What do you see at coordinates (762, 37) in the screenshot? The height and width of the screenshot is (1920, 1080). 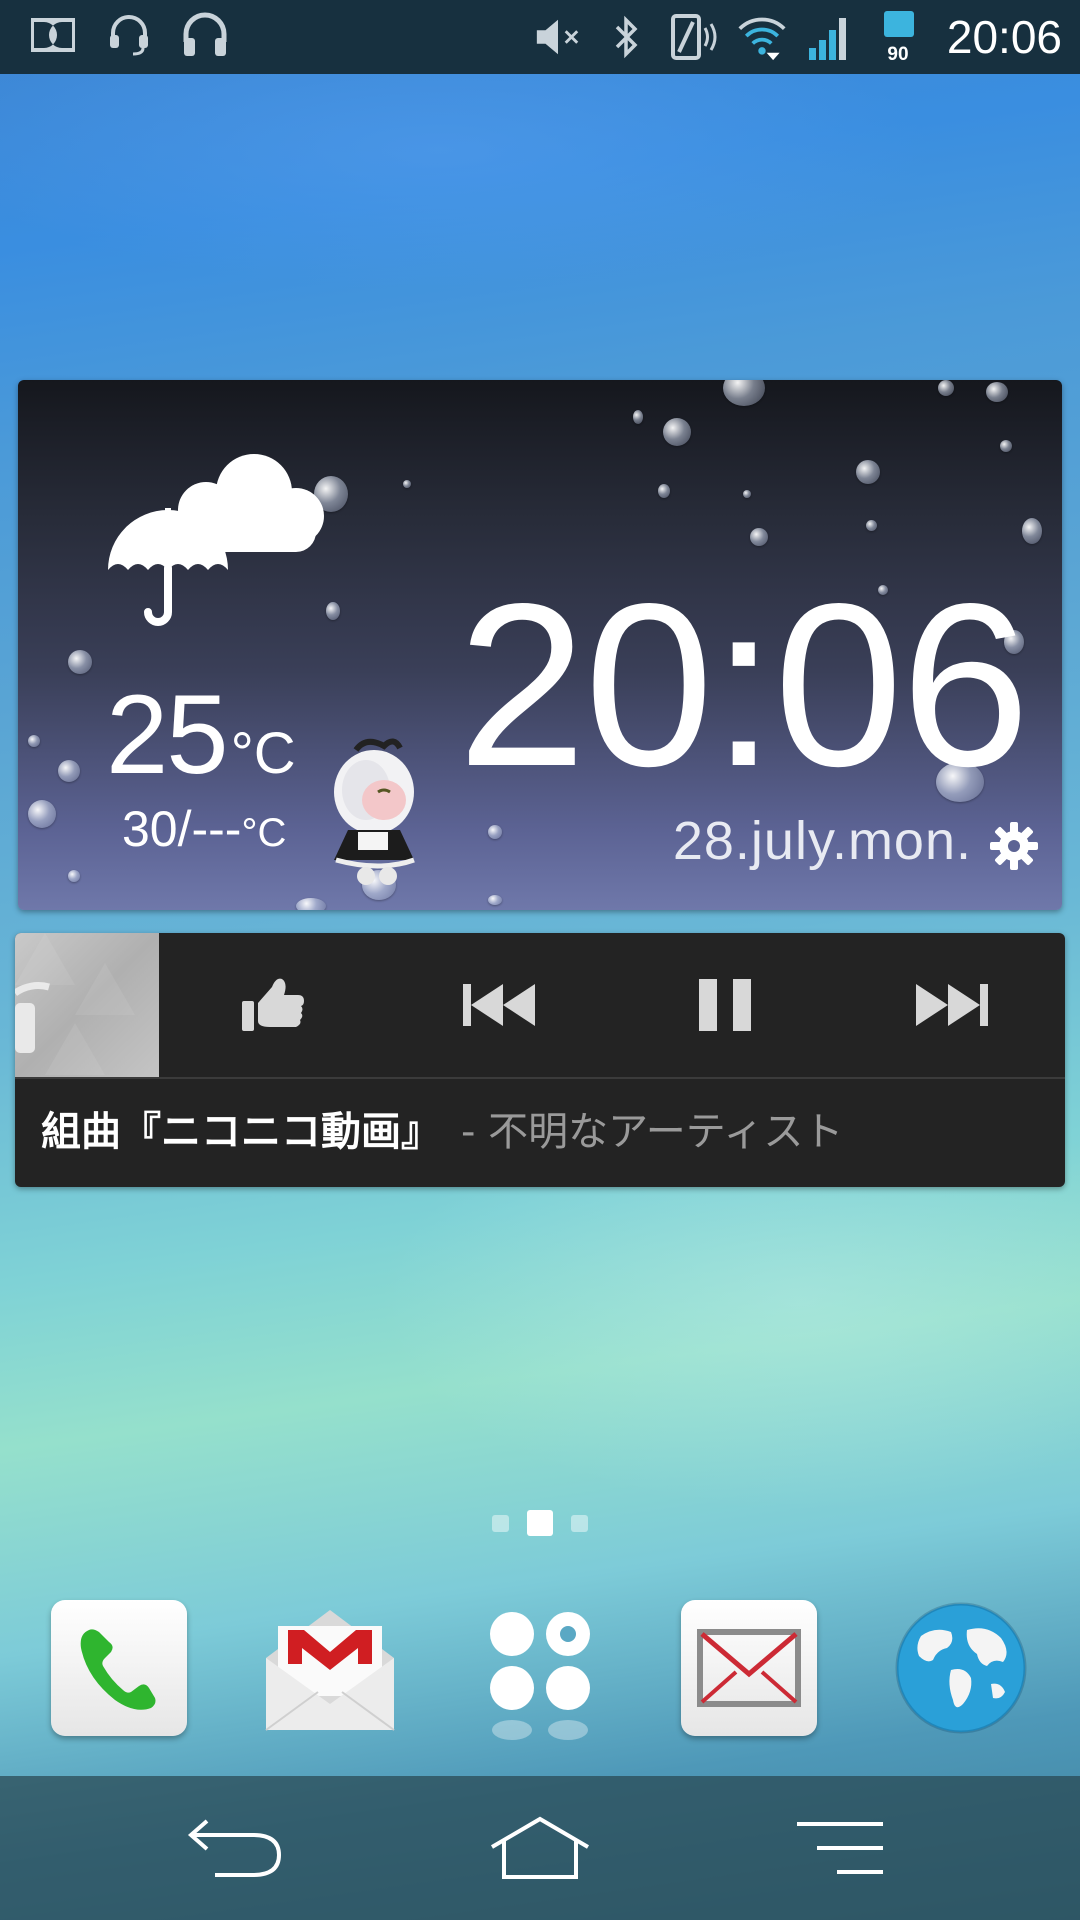 I see `wifi-icon` at bounding box center [762, 37].